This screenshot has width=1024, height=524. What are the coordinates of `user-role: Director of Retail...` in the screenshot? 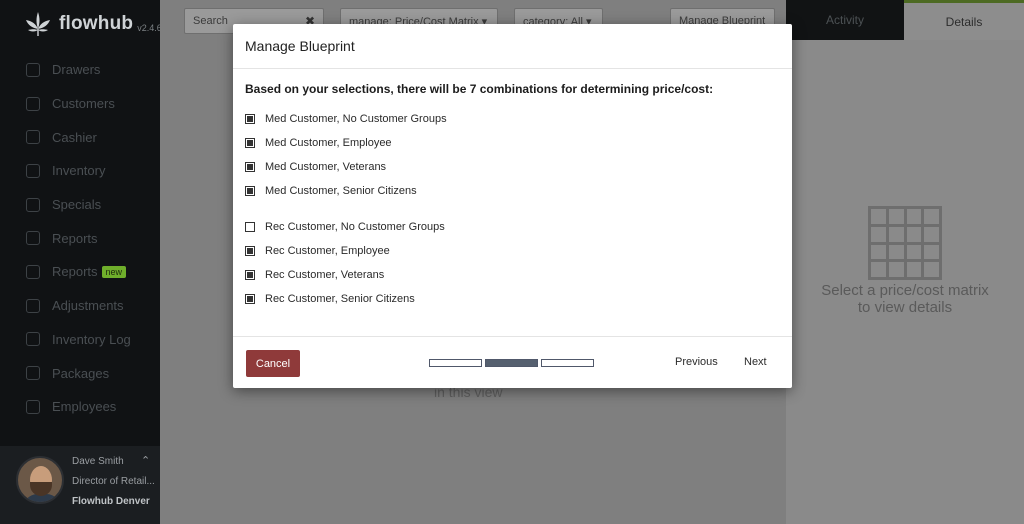 It's located at (113, 481).